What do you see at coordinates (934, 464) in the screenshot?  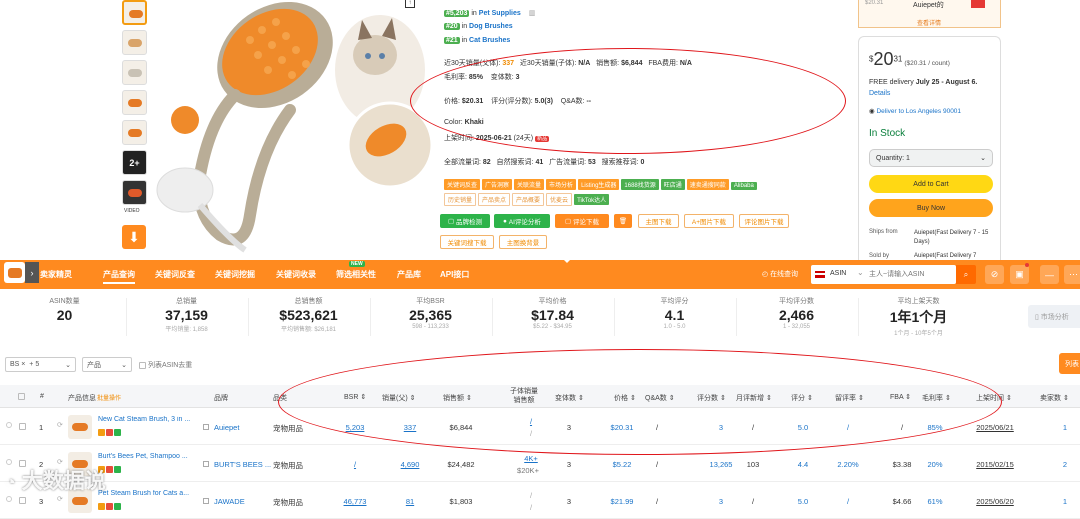 I see `cell-margin: 20%` at bounding box center [934, 464].